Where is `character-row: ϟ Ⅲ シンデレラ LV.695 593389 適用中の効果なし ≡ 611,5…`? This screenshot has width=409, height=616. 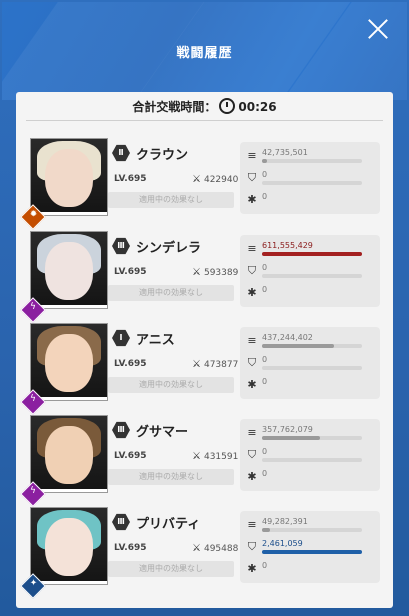 character-row: ϟ Ⅲ シンデレラ LV.695 593389 適用中の効果なし ≡ 611,5… is located at coordinates (206, 277).